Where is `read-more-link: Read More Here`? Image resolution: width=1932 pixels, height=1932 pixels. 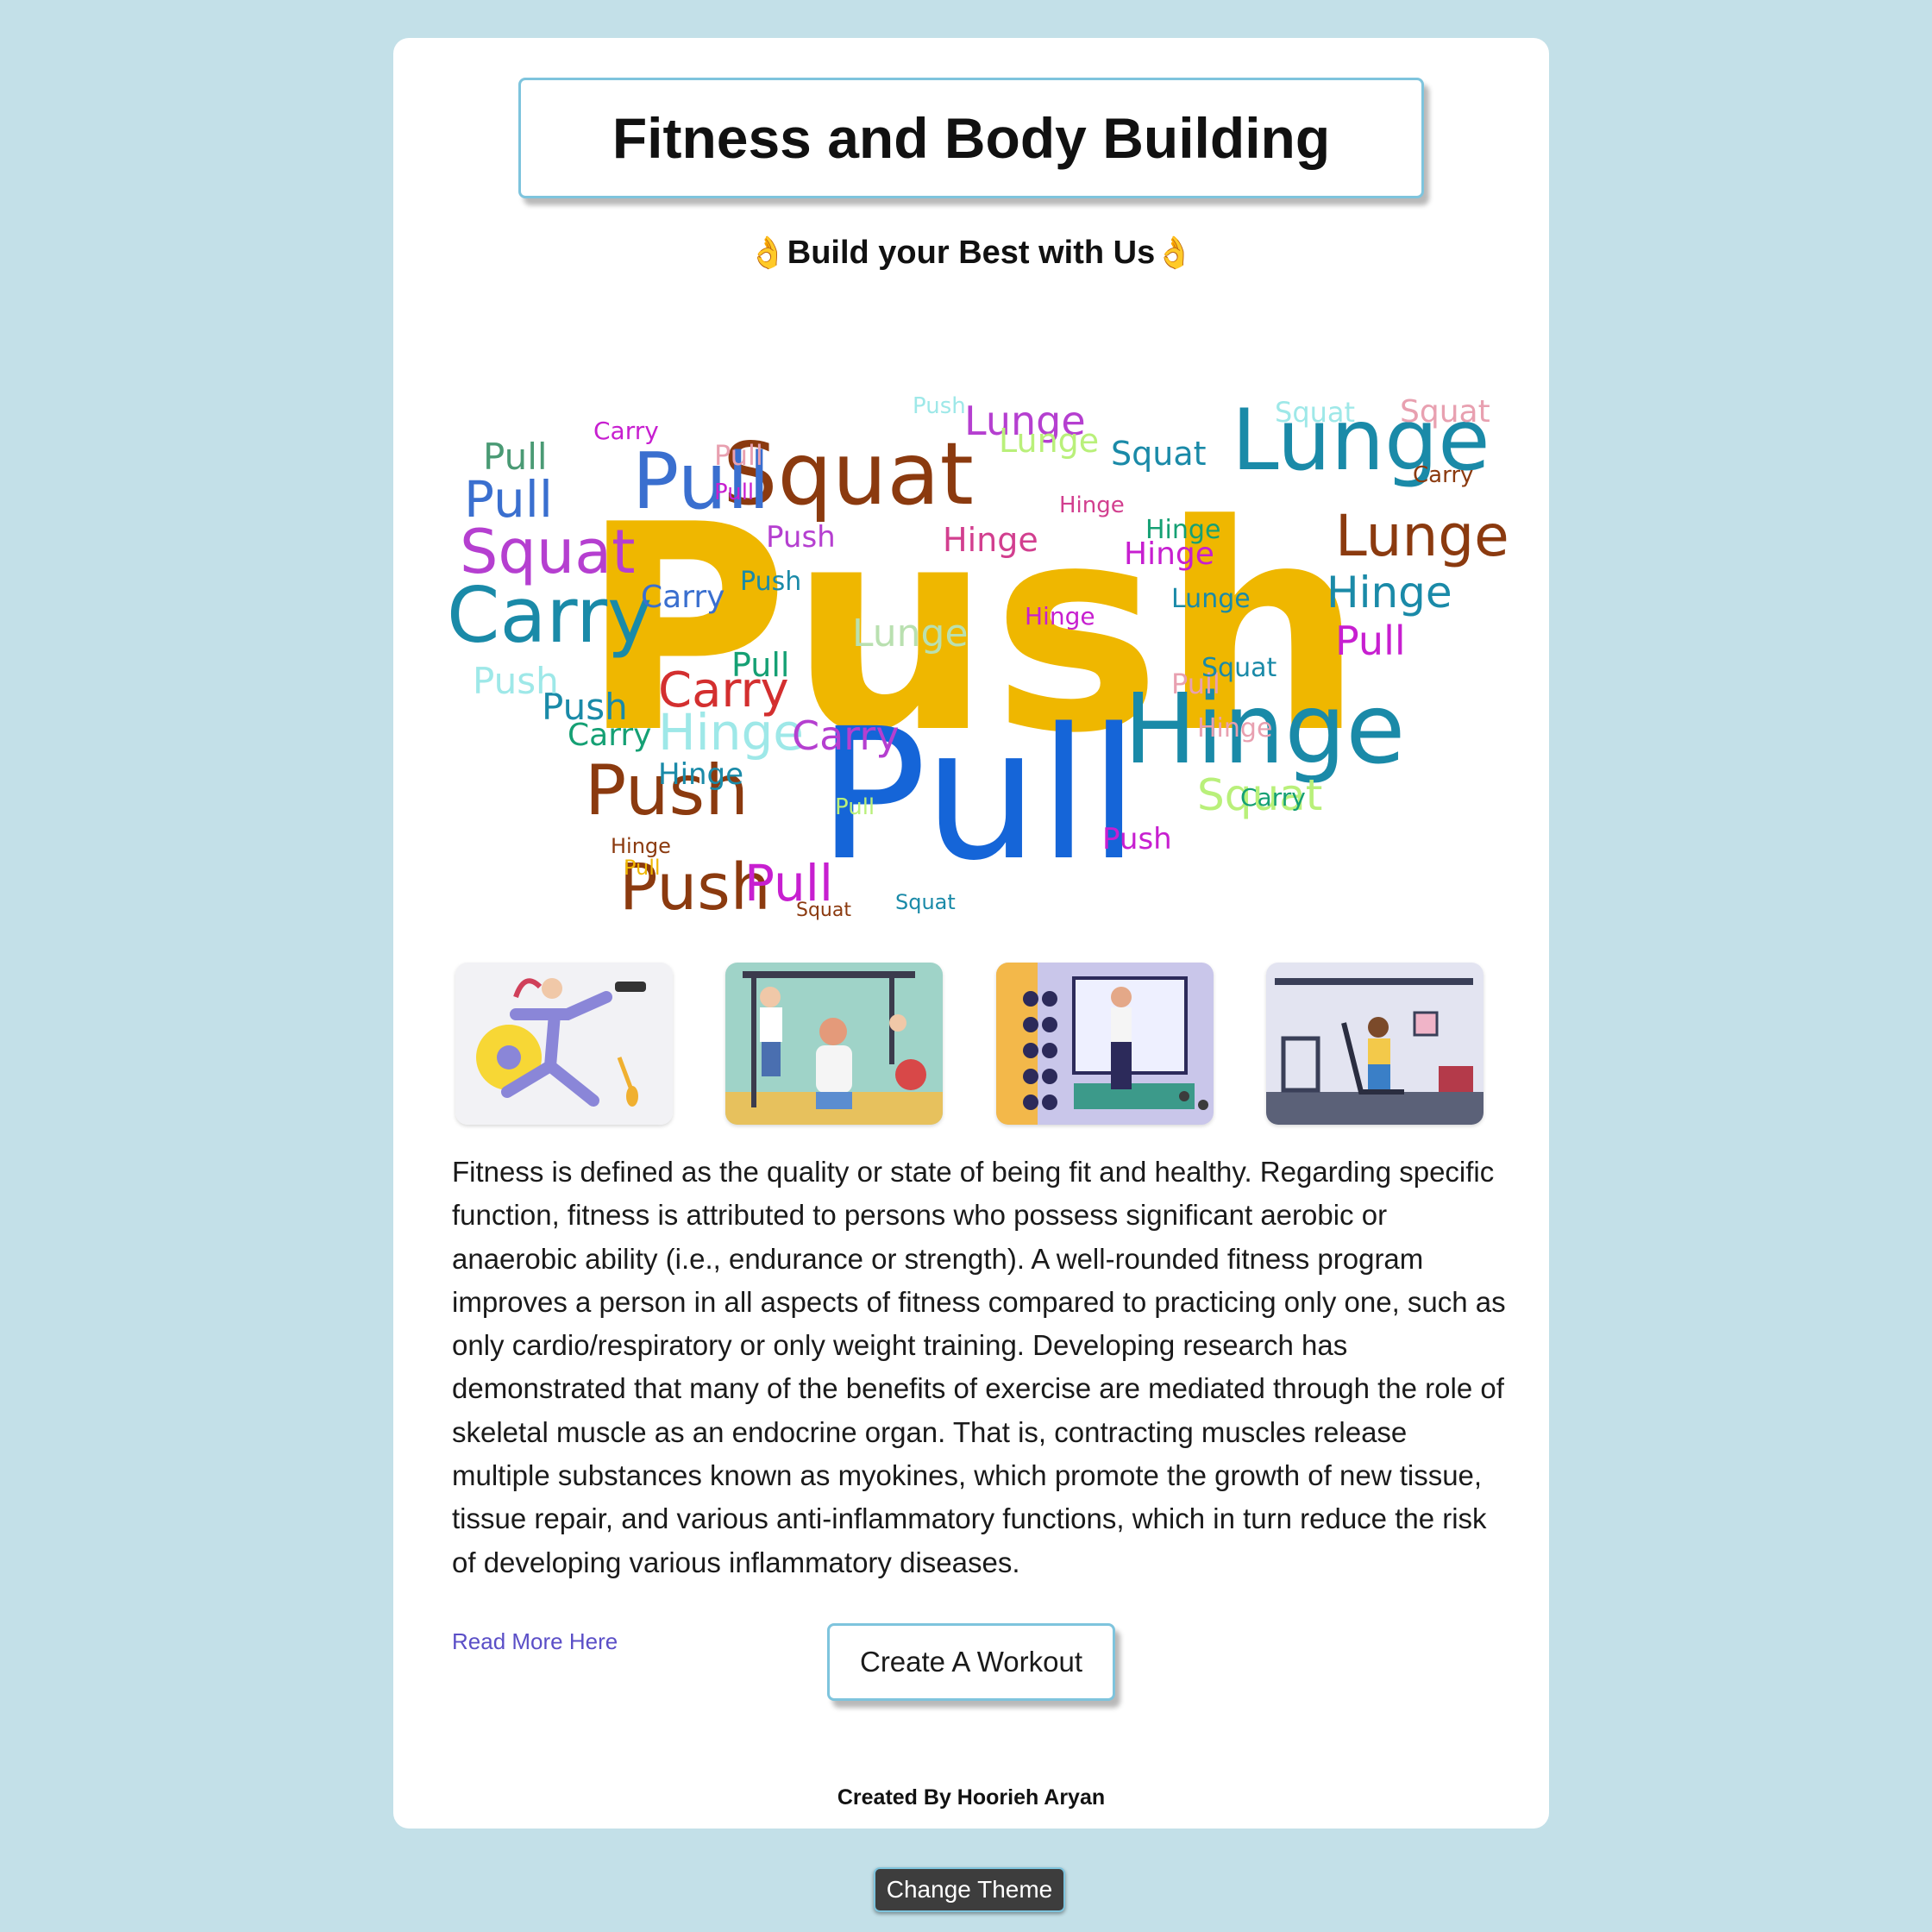
read-more-link: Read More Here is located at coordinates (535, 1642).